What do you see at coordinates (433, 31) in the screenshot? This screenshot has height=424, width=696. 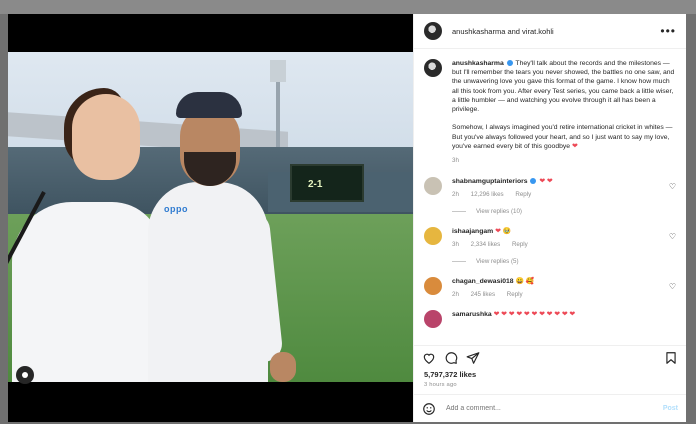 I see `author-avatar` at bounding box center [433, 31].